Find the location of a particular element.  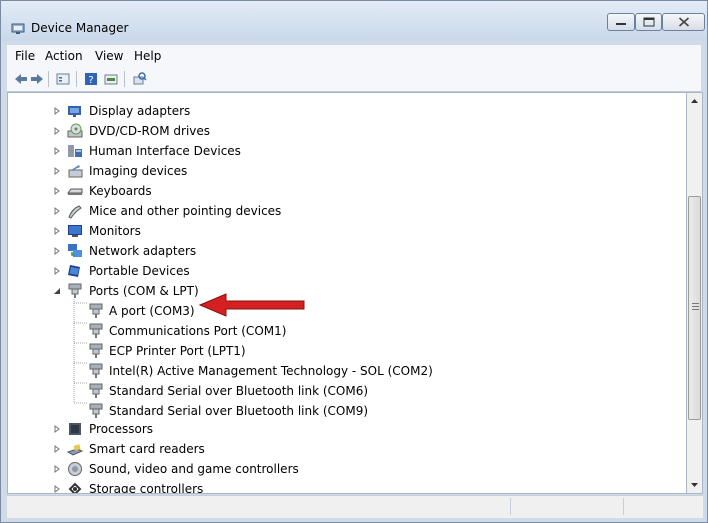

annotation-arrow-icon is located at coordinates (251, 305).